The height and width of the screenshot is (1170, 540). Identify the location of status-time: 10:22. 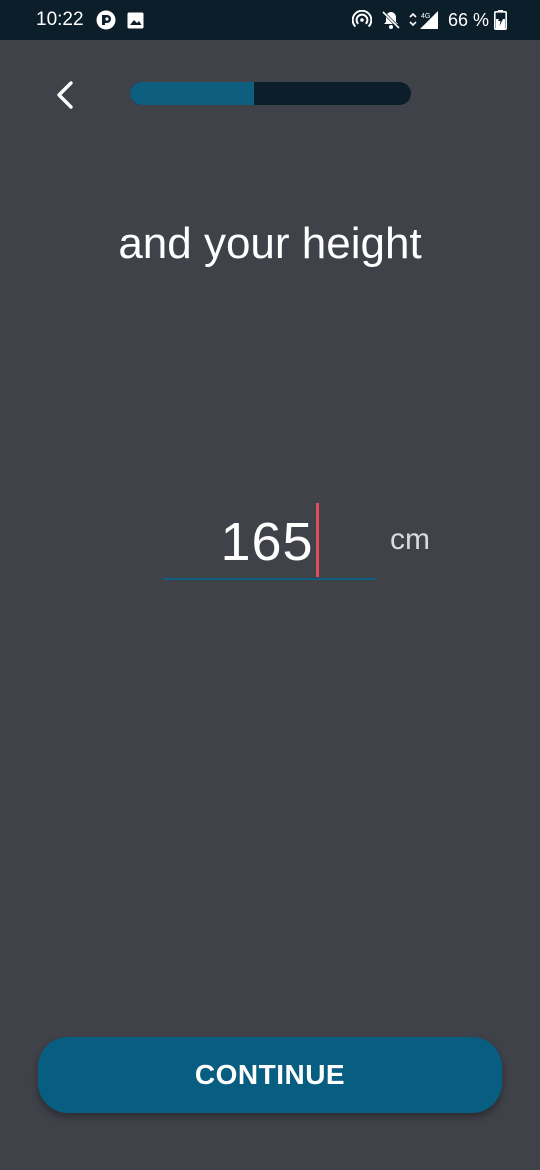
(60, 19).